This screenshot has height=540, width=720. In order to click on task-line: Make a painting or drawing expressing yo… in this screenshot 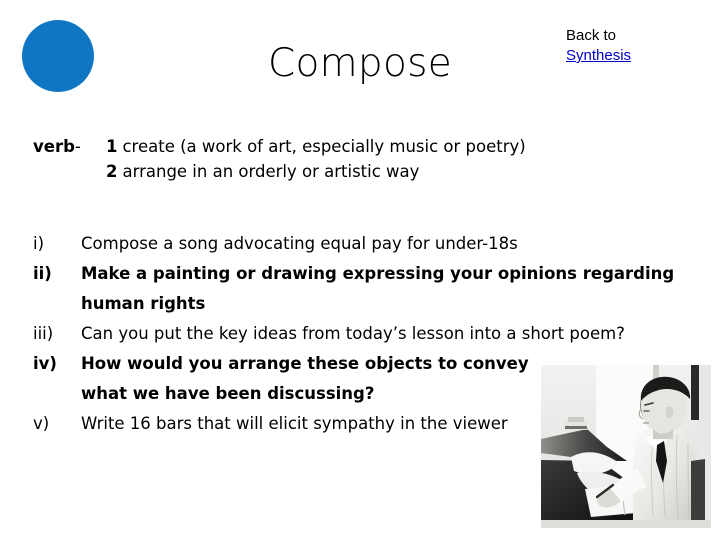, I will do `click(378, 273)`.